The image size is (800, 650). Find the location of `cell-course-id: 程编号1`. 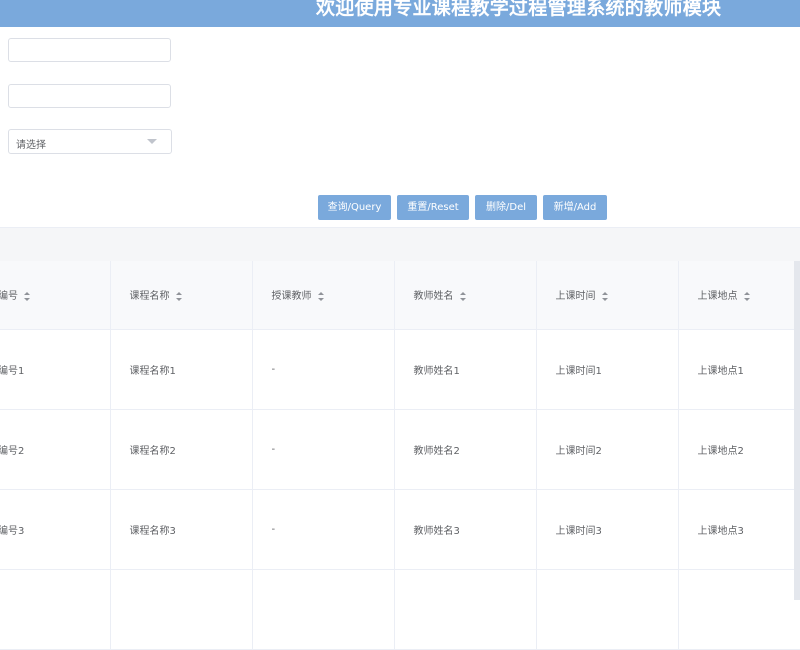

cell-course-id: 程编号1 is located at coordinates (55, 369).